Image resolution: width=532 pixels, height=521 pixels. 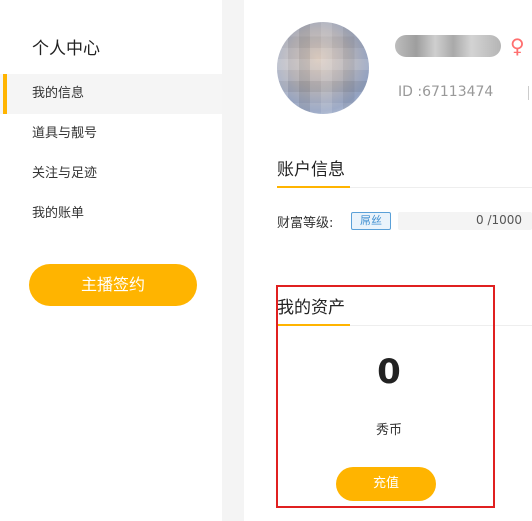 What do you see at coordinates (311, 308) in the screenshot?
I see `assets-title: 我的资产` at bounding box center [311, 308].